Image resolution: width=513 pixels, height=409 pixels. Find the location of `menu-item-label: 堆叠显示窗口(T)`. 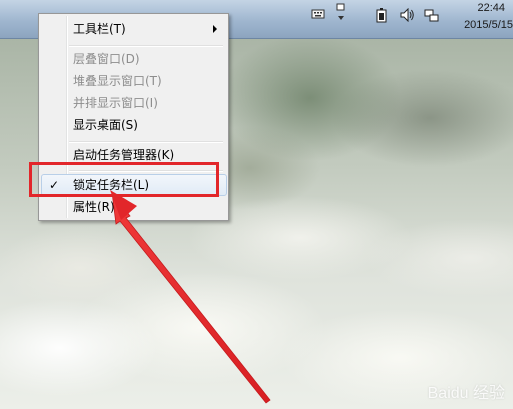

menu-item-label: 堆叠显示窗口(T) is located at coordinates (117, 81).